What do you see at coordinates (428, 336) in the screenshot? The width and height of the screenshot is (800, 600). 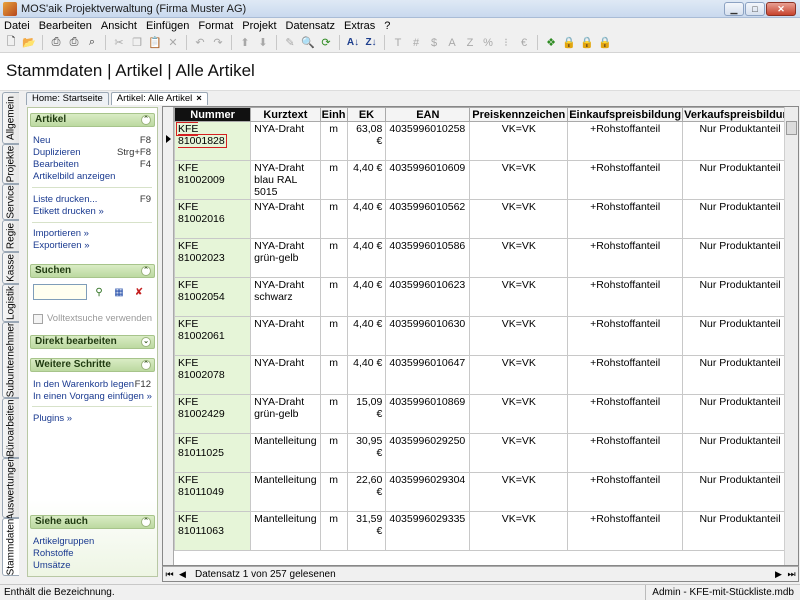 I see `table-cell: 4035996010630` at bounding box center [428, 336].